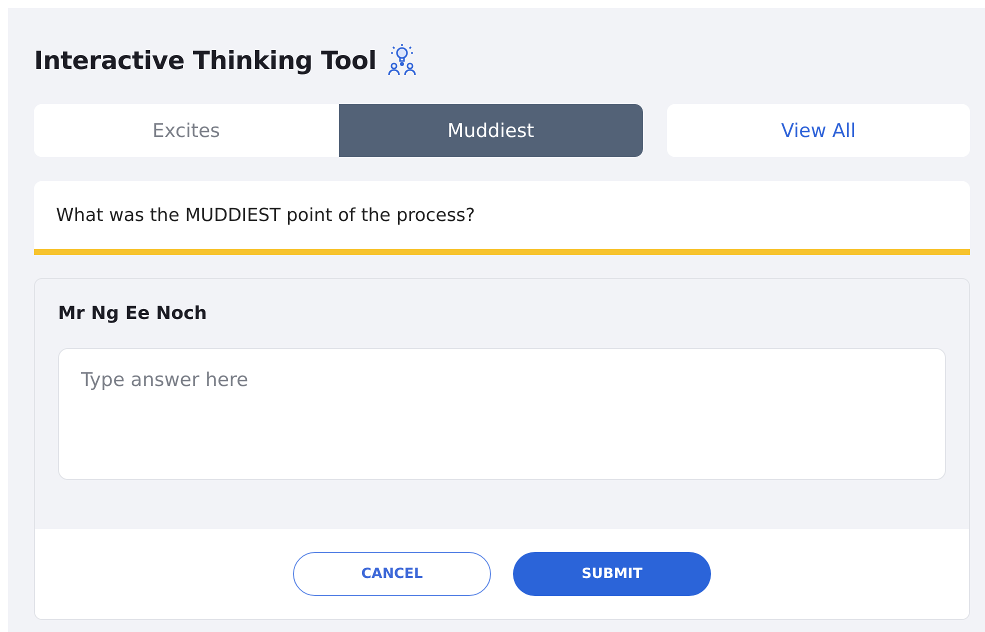 The width and height of the screenshot is (985, 632). What do you see at coordinates (392, 574) in the screenshot?
I see `cancel-button: CANCEL` at bounding box center [392, 574].